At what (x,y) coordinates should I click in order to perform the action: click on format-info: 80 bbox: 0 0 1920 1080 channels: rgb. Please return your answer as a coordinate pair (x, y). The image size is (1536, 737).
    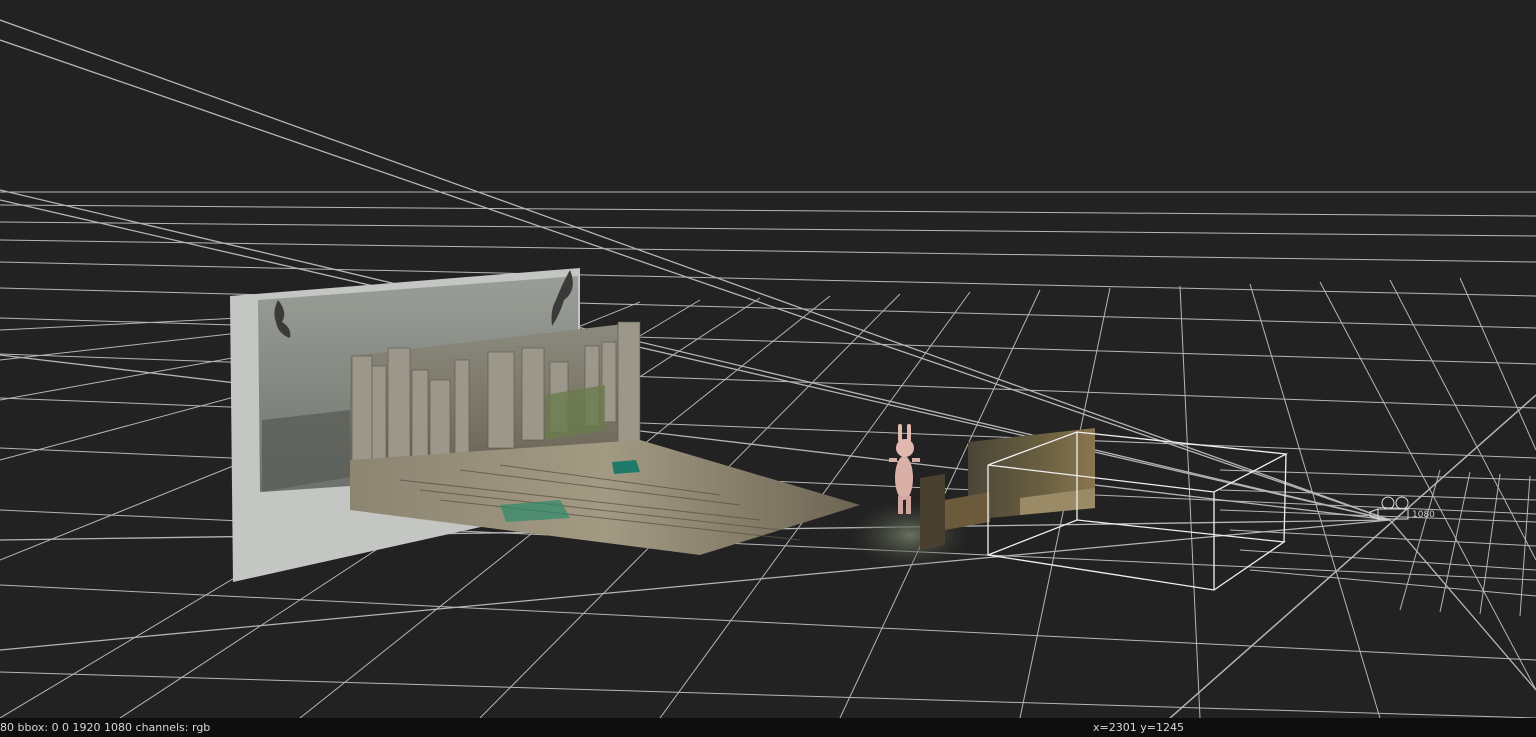
    Looking at the image, I should click on (105, 727).